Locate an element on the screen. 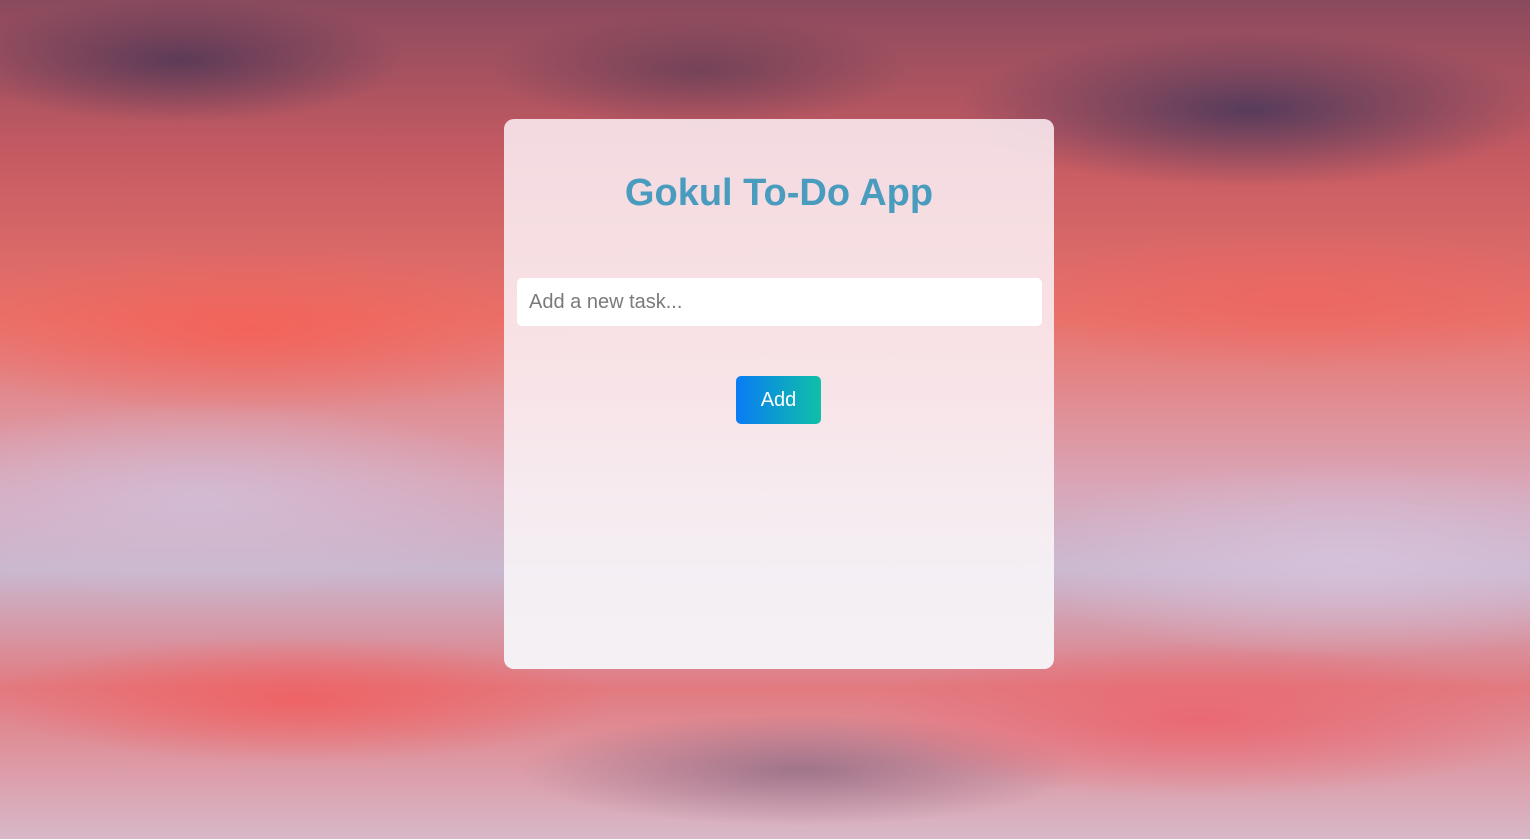 The image size is (1530, 839). add-task-button: Add is located at coordinates (778, 400).